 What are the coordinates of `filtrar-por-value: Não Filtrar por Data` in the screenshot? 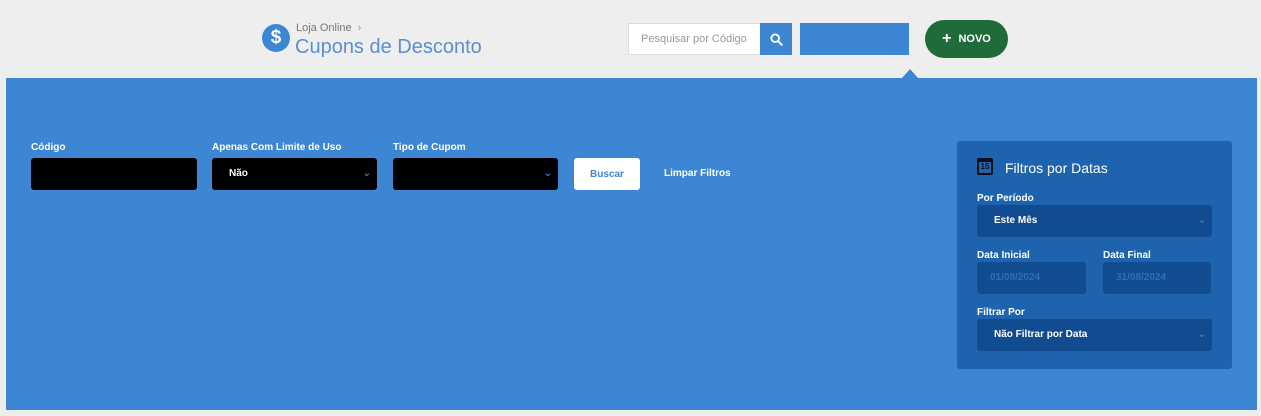 It's located at (1041, 334).